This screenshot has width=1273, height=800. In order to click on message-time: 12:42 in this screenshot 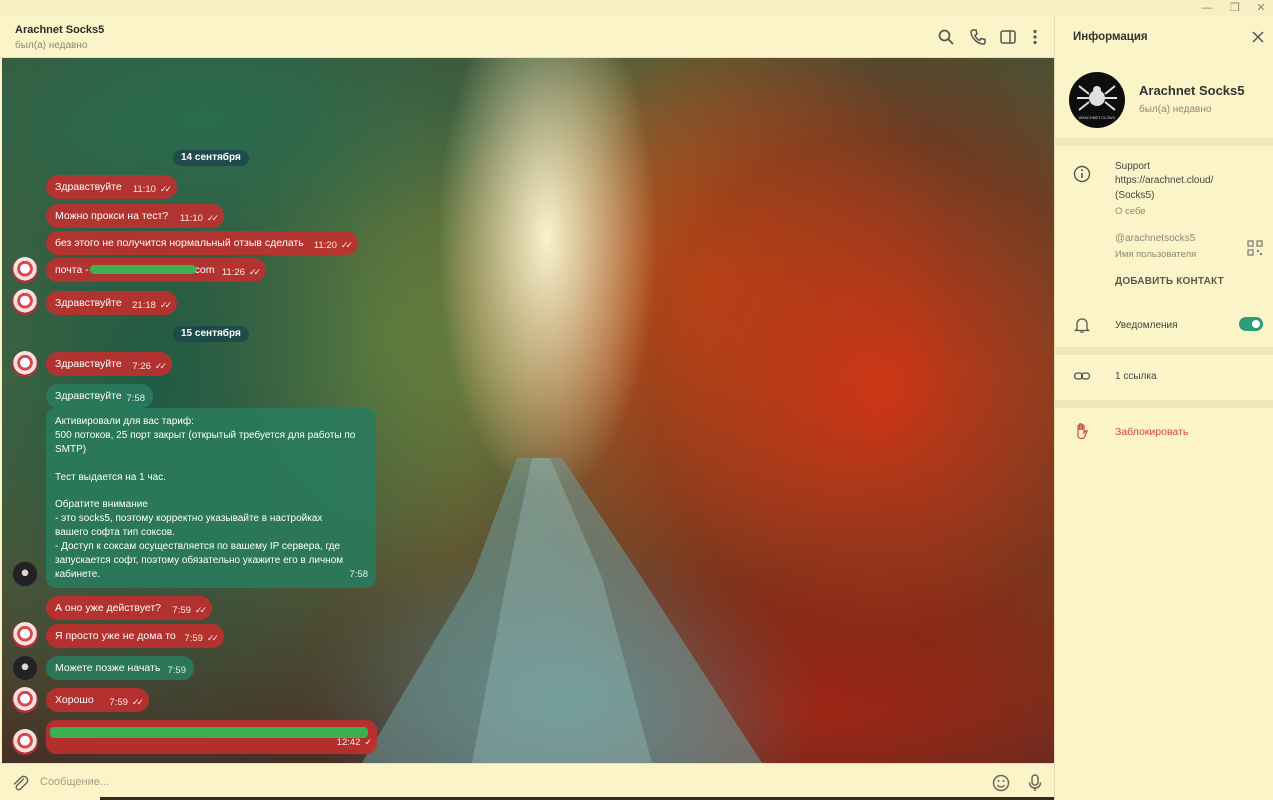, I will do `click(348, 742)`.